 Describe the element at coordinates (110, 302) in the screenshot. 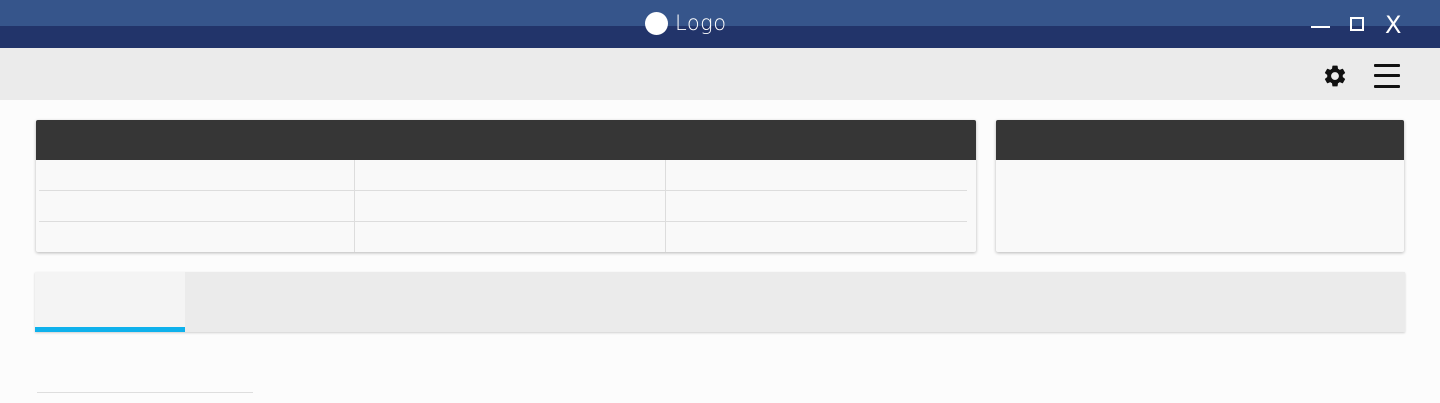

I see `tab-selected` at that location.